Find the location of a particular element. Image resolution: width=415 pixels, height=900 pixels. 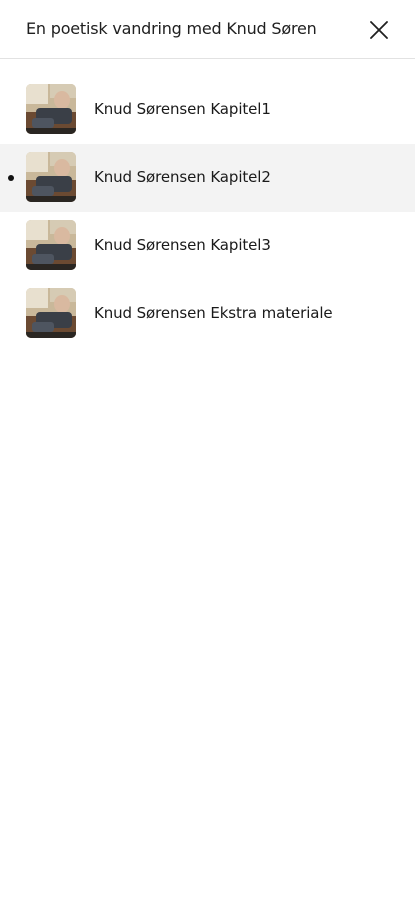

chapter-item-4: Knud Sørensen Ekstra materiale is located at coordinates (207, 314).